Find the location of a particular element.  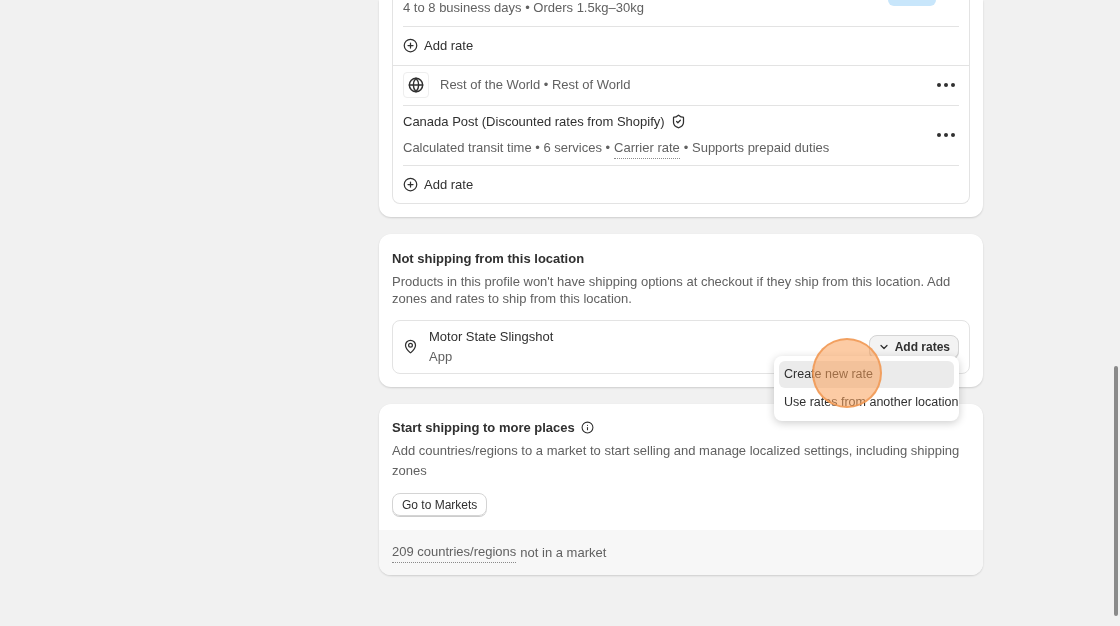

shield-check-icon is located at coordinates (678, 121).